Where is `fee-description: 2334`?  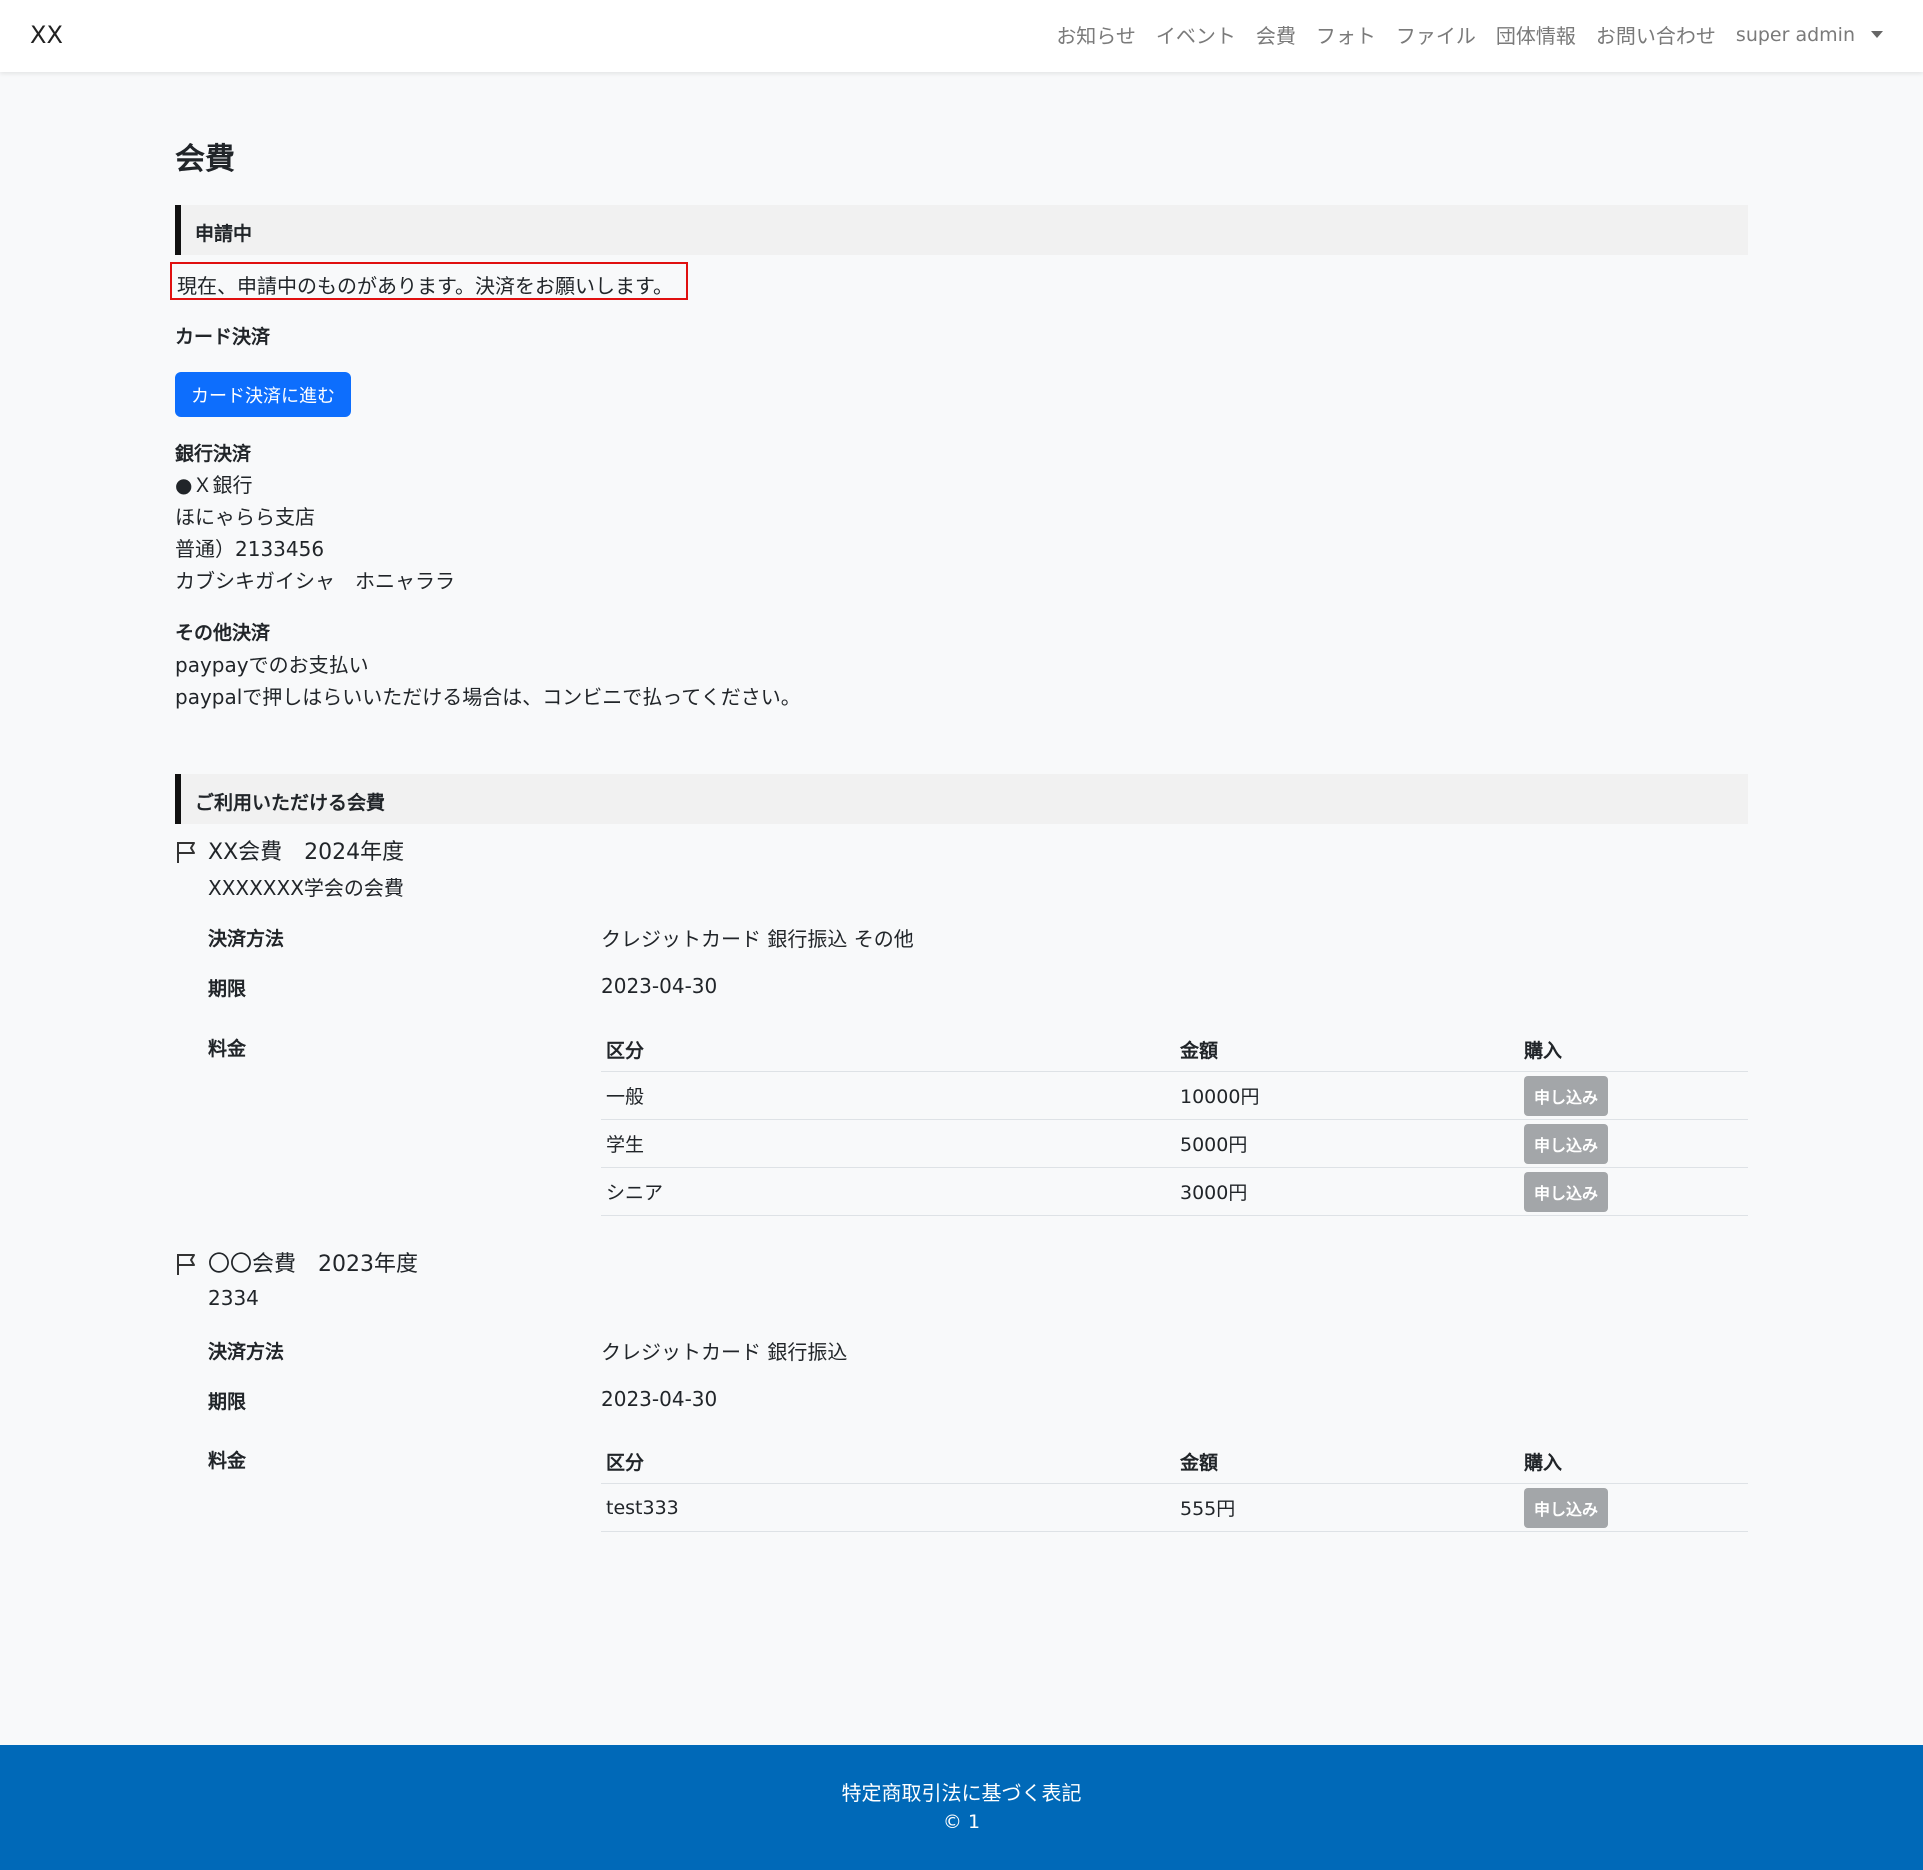 fee-description: 2334 is located at coordinates (233, 1298).